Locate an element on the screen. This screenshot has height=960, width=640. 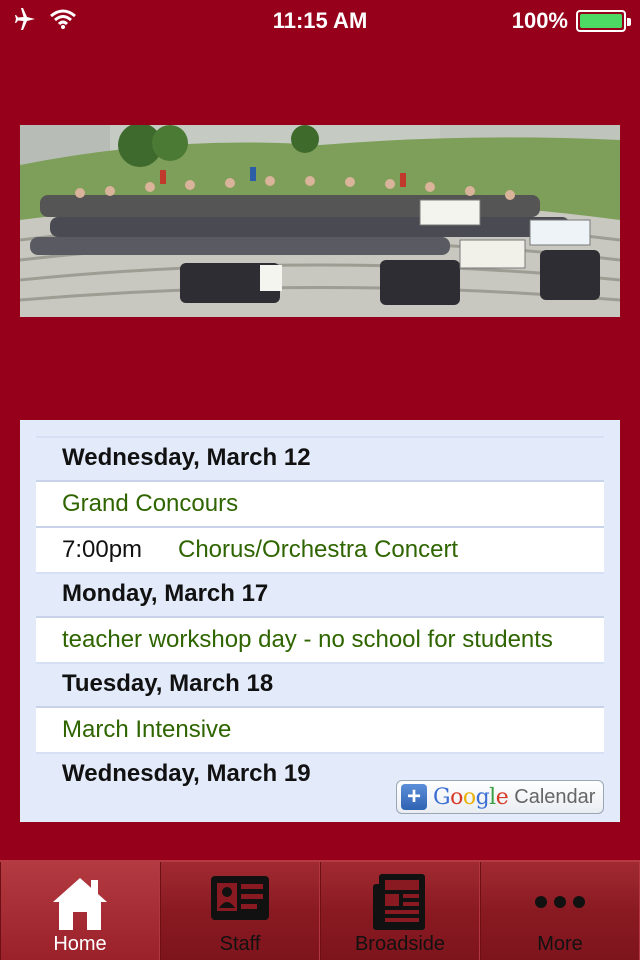
tab-home: Home is located at coordinates (80, 911).